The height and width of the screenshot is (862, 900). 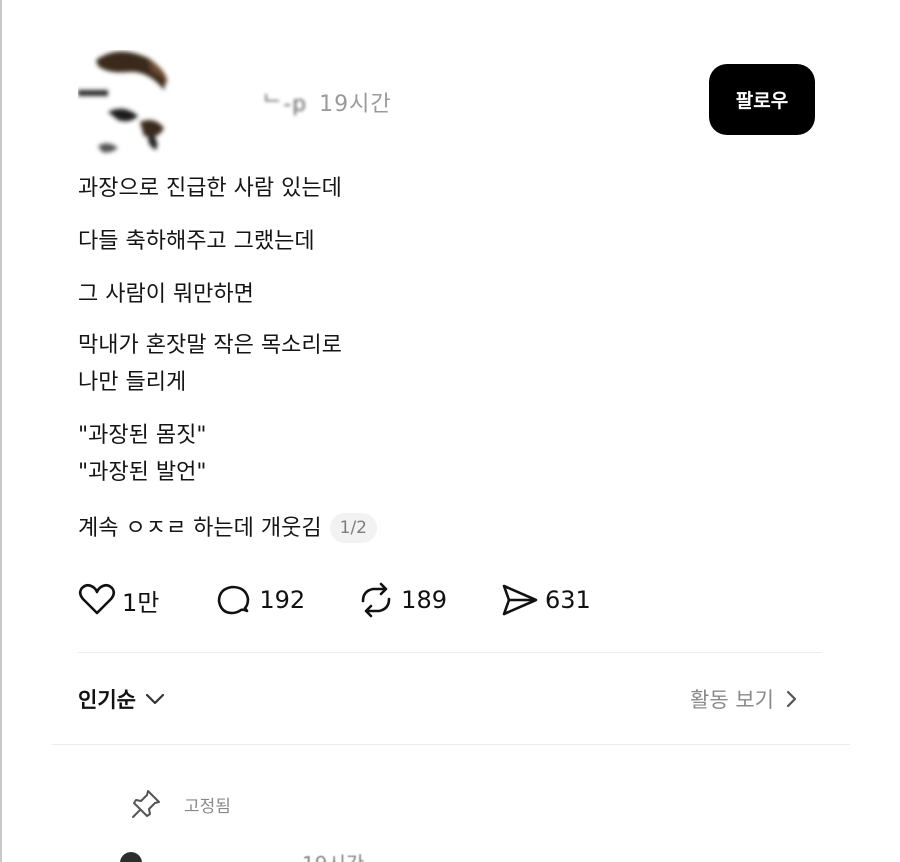 I want to click on avatar-image, so click(x=123, y=102).